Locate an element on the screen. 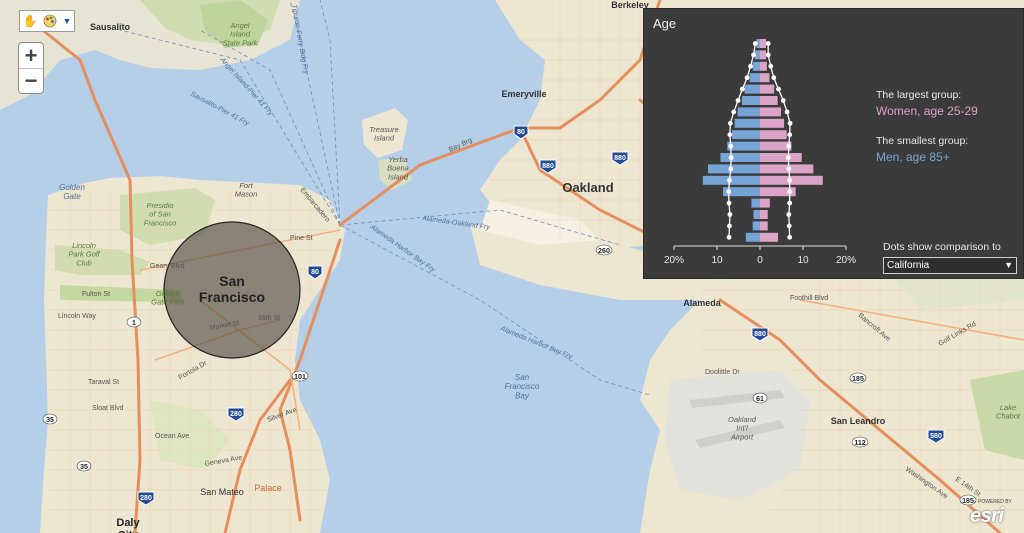  smallest-group-value: Men, age 85+ is located at coordinates (913, 157).